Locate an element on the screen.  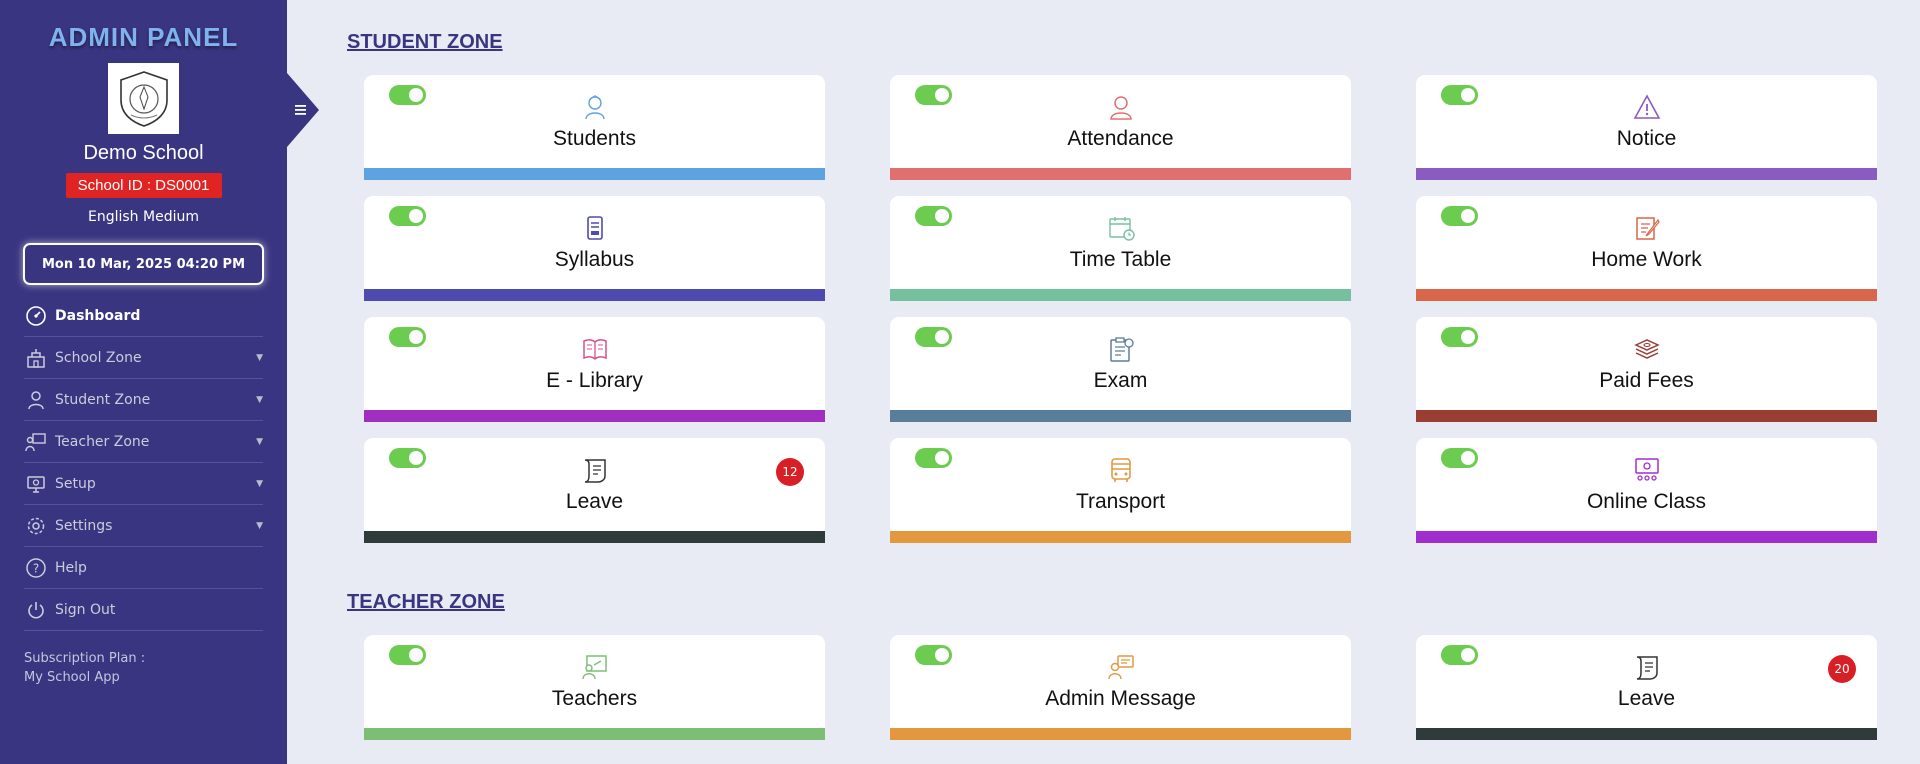
card-leave: Leave 12 is located at coordinates (594, 490).